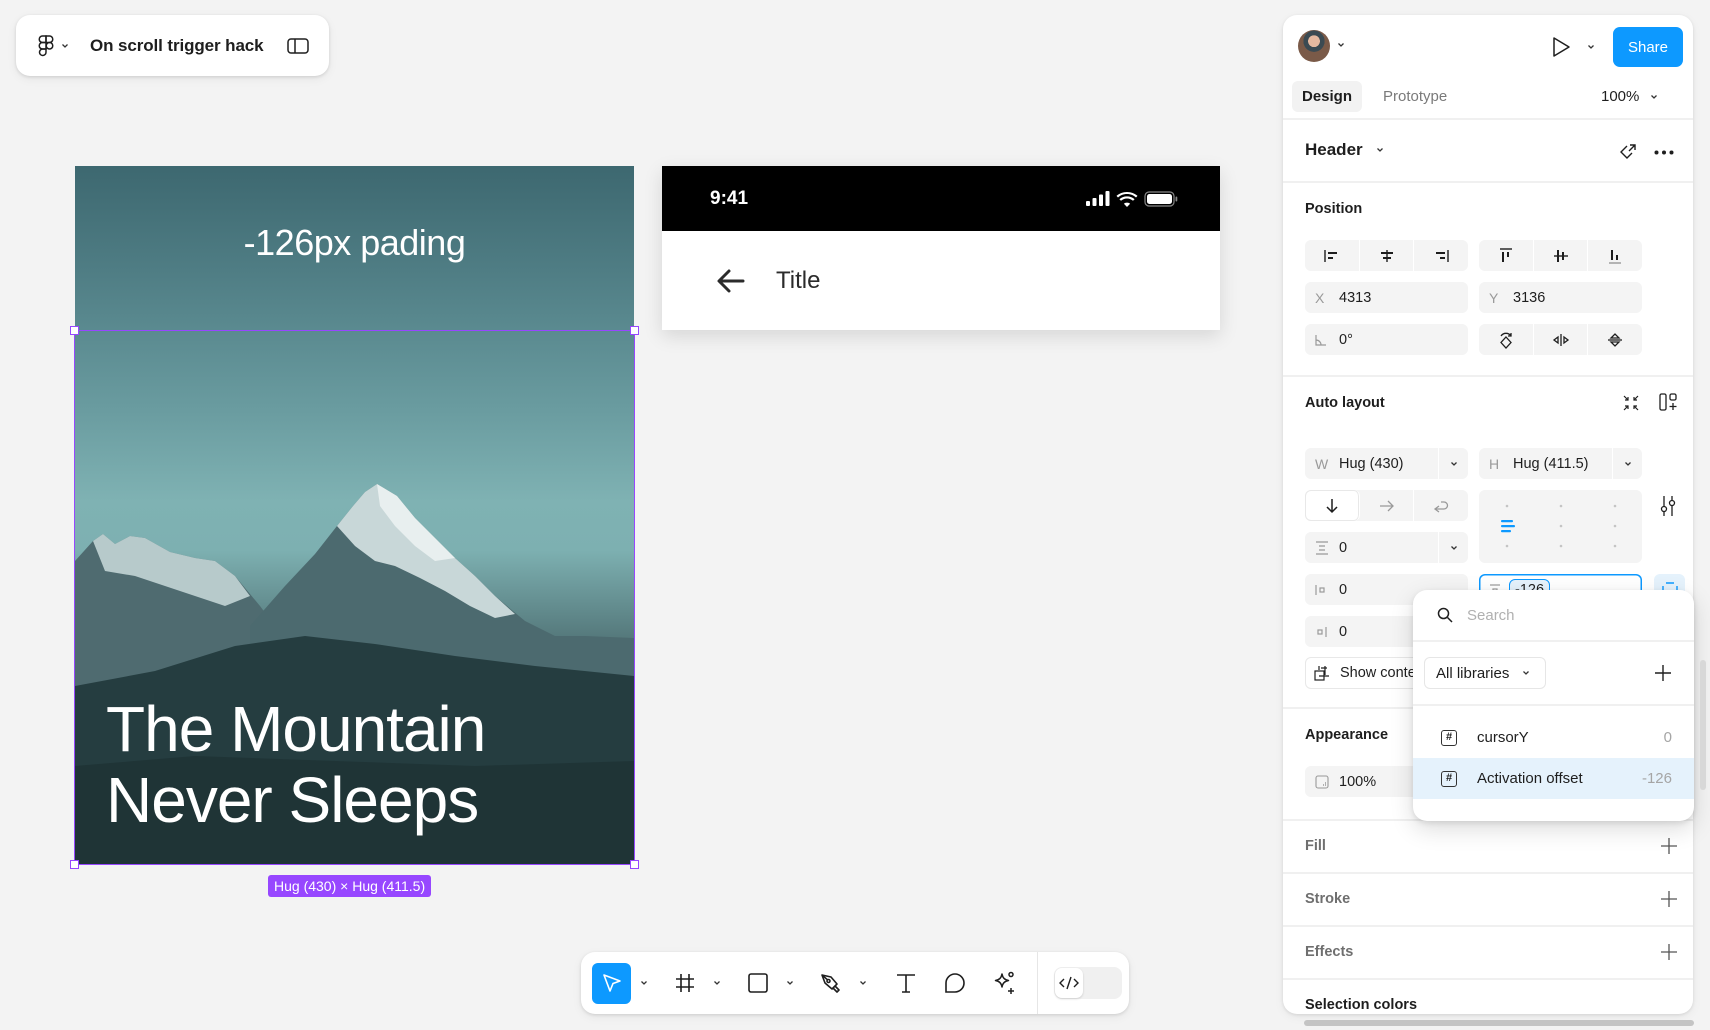  What do you see at coordinates (1361, 1005) in the screenshot?
I see `selection-colors-title: Selection colors` at bounding box center [1361, 1005].